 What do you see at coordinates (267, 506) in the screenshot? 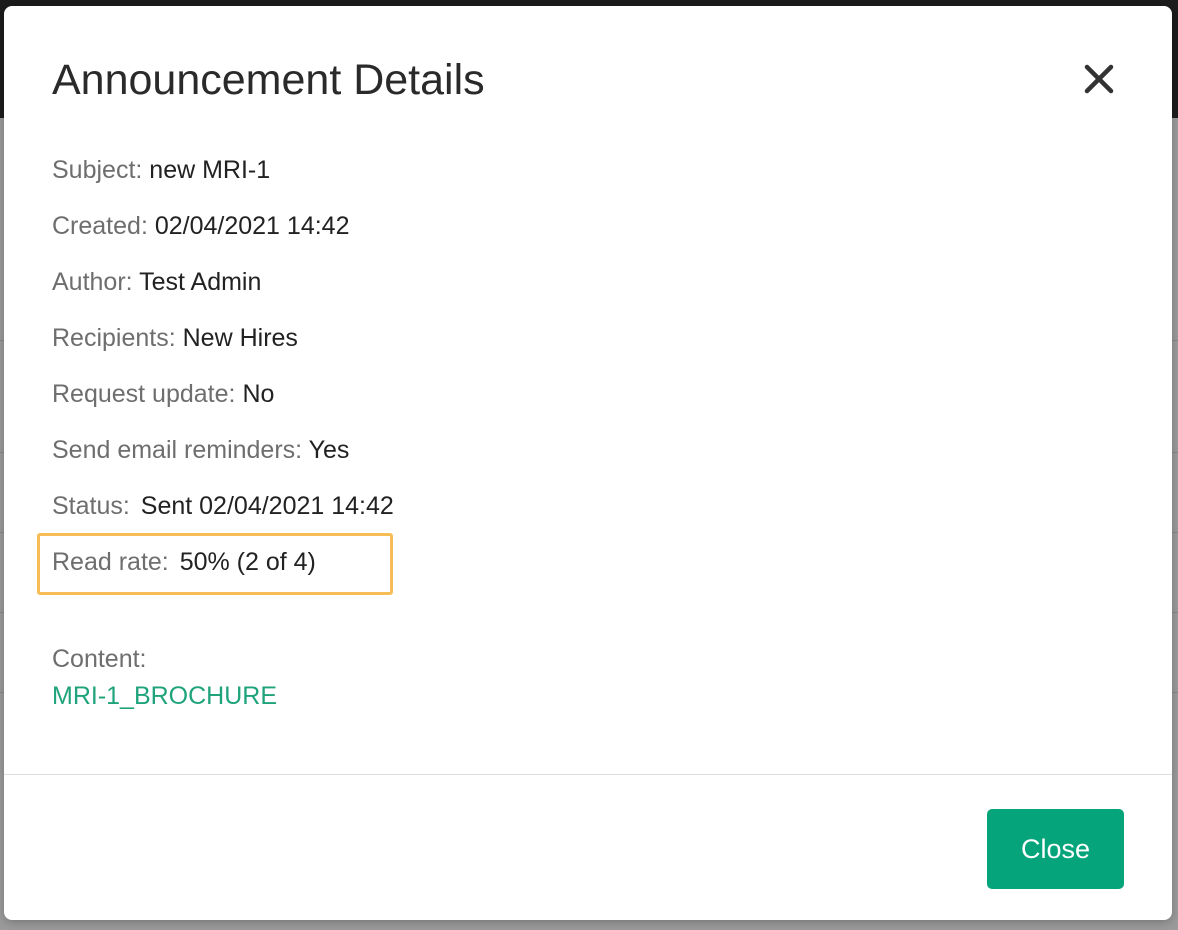
I see `status-value: Sent 02/04/2021 14:42` at bounding box center [267, 506].